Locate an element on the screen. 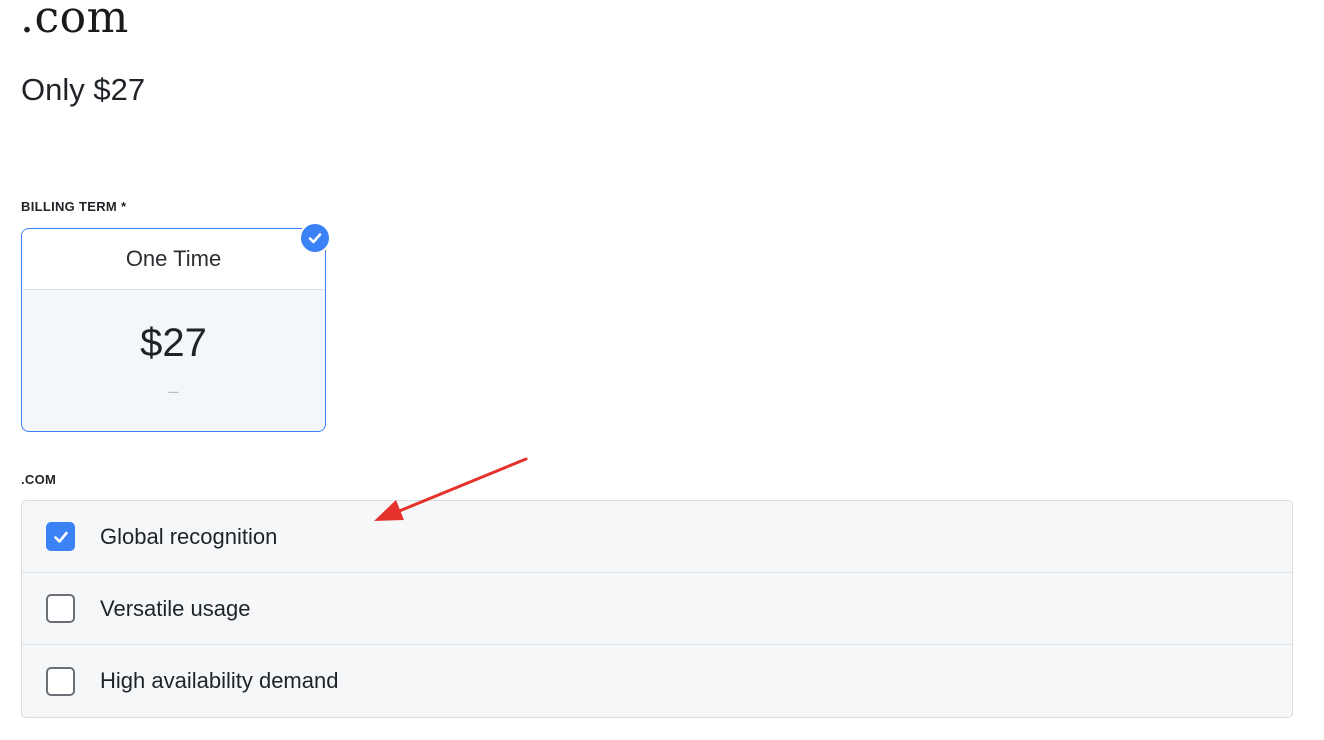  option-label: Global recognition is located at coordinates (189, 536).